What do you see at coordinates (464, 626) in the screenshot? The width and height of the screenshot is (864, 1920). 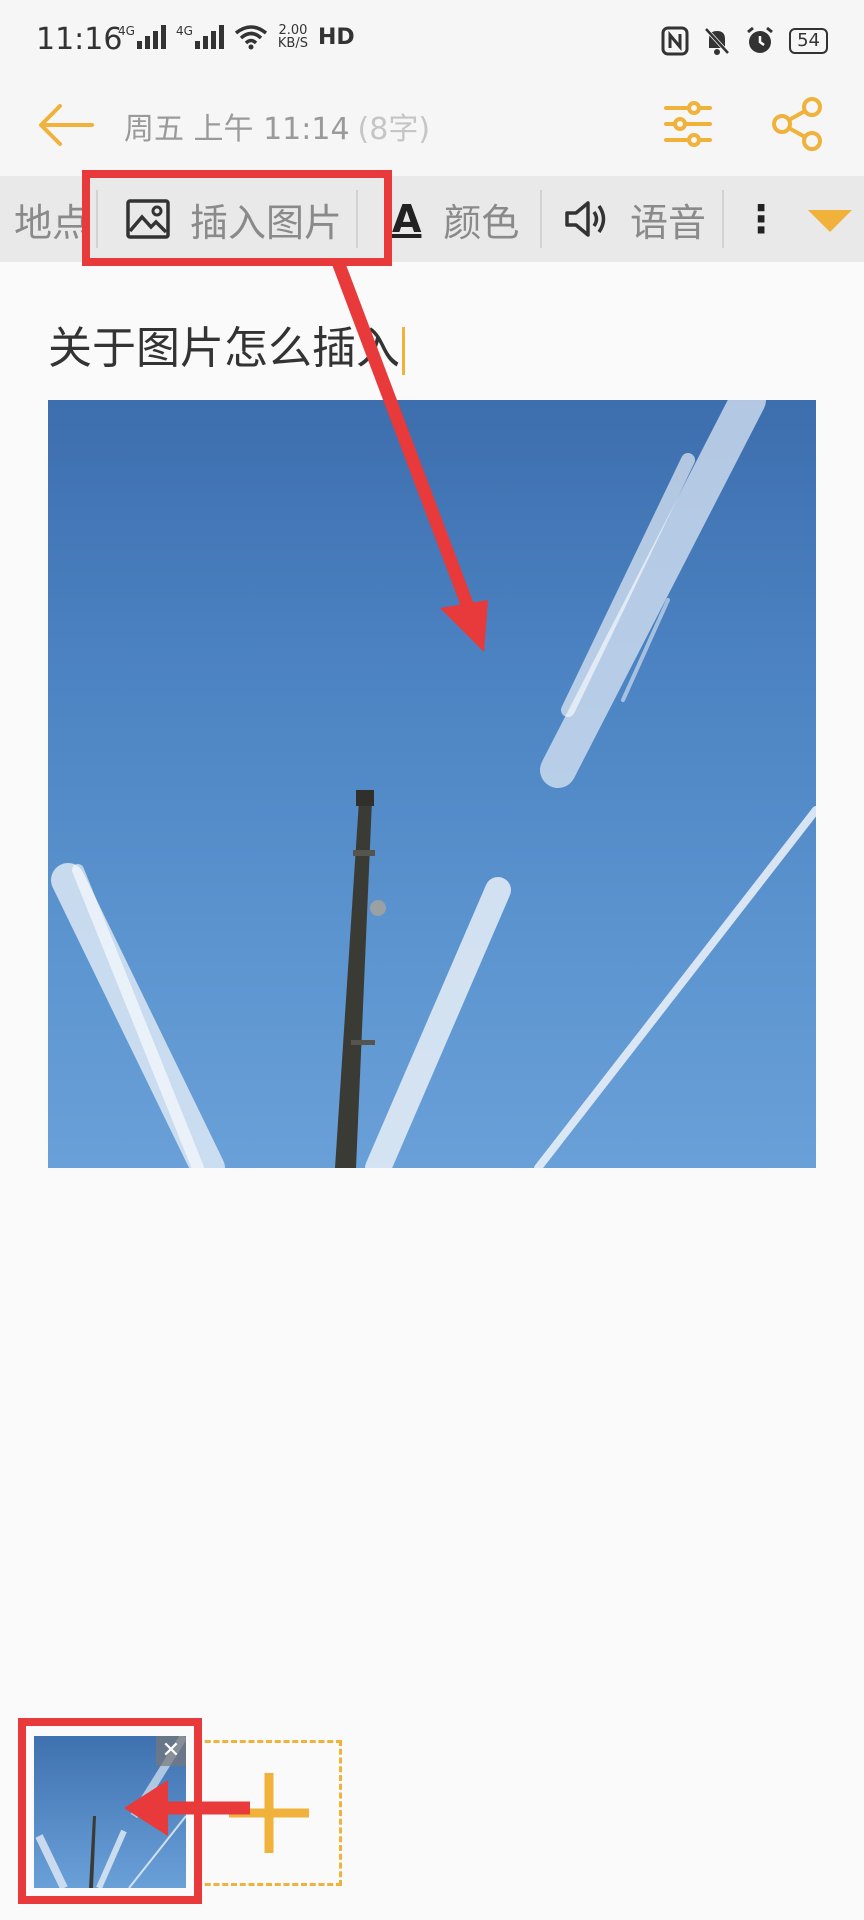 I see `annotation-arrowhead-down` at bounding box center [464, 626].